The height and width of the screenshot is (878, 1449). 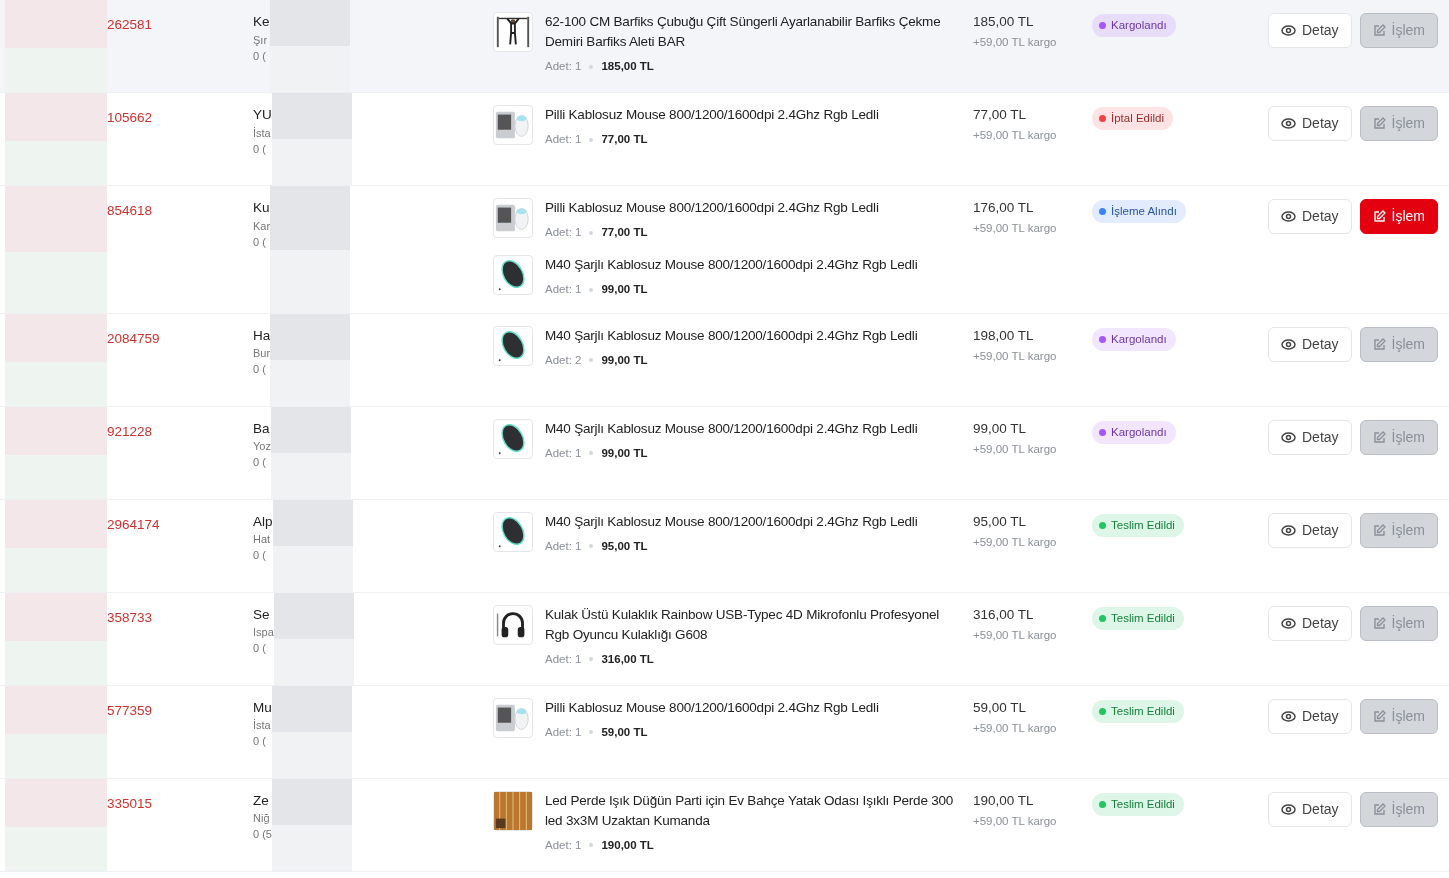 What do you see at coordinates (627, 659) in the screenshot?
I see `unit-price: 316,00 TL` at bounding box center [627, 659].